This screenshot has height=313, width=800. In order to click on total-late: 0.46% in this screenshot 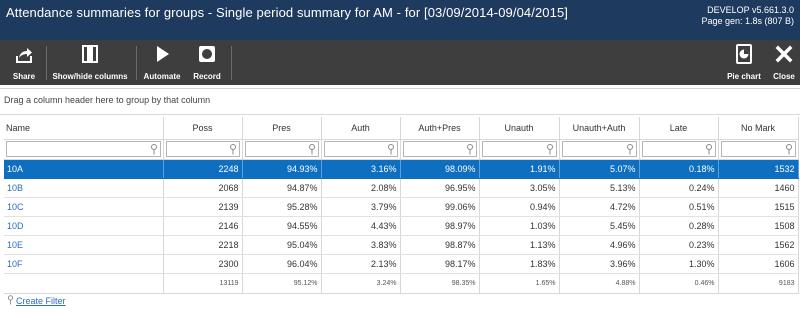, I will do `click(679, 283)`.